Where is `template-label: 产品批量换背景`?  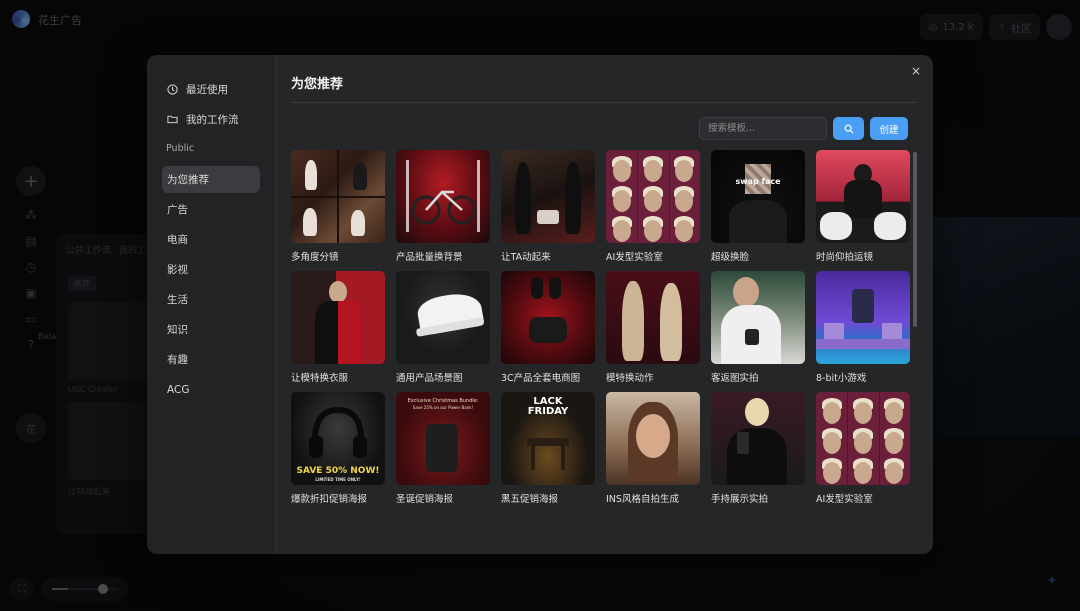
template-label: 产品批量换背景 is located at coordinates (429, 257).